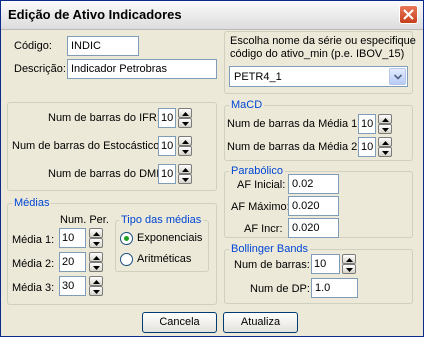  I want to click on estocastico-spin-up, so click(185, 141).